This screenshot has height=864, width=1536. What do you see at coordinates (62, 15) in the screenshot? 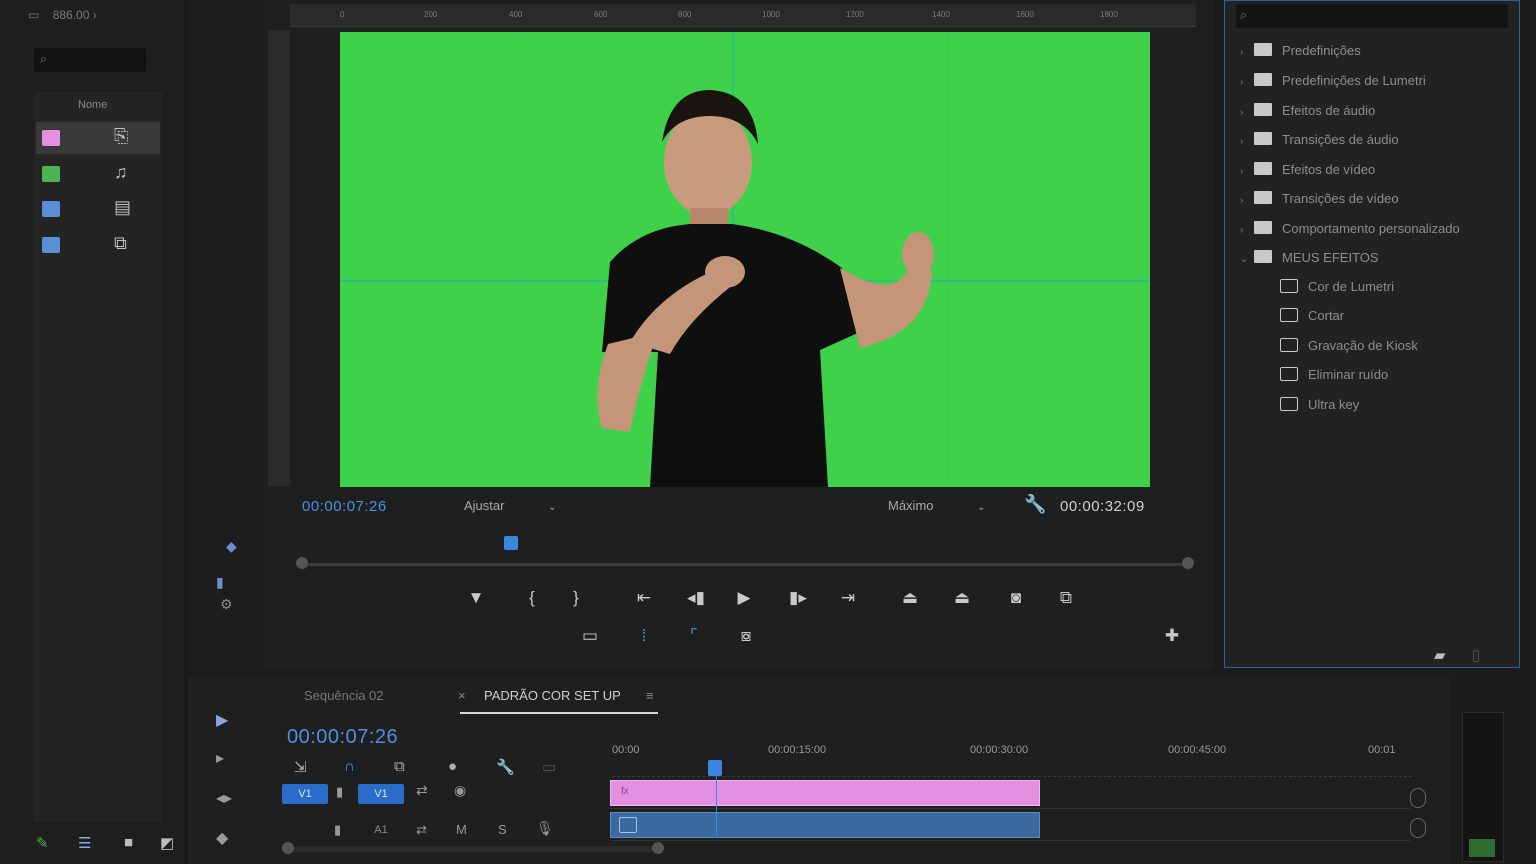
I see `project-panel-title: ▭ 886.00 ›` at bounding box center [62, 15].